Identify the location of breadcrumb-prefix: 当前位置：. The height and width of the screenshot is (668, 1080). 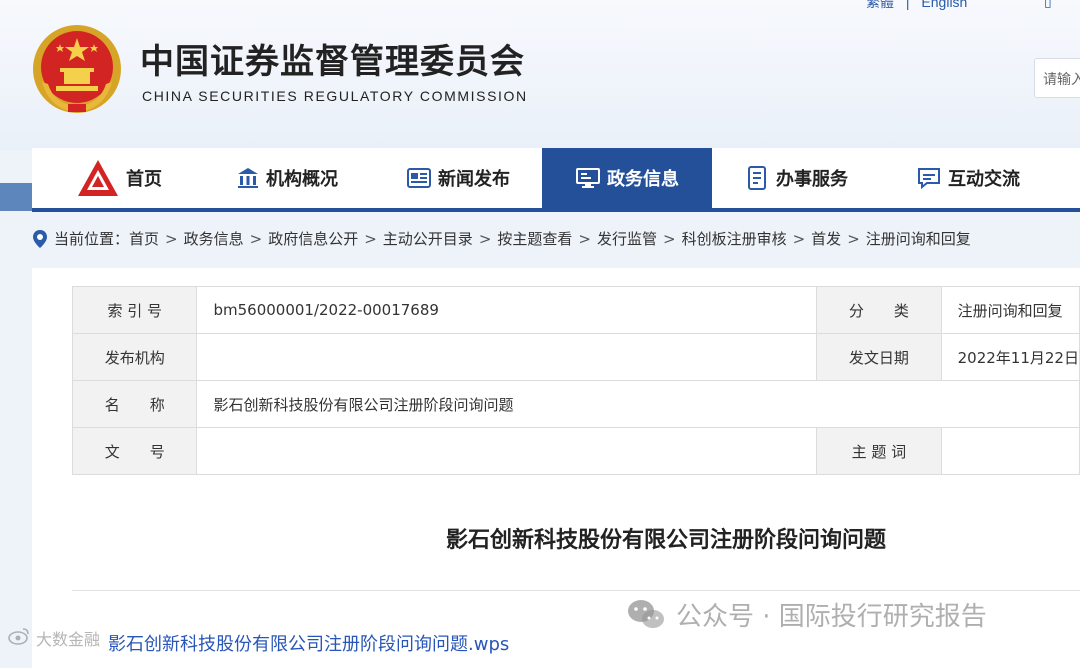
(92, 239).